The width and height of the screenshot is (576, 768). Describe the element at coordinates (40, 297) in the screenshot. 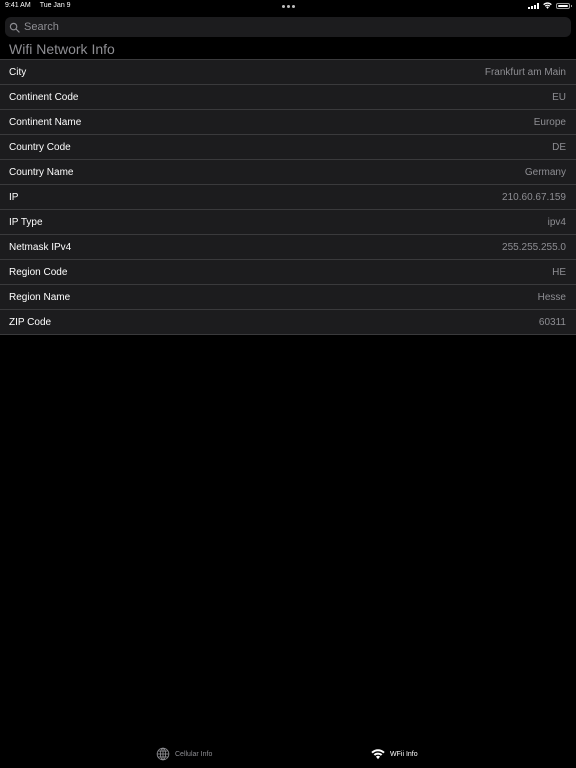

I see `row-key: Region Name` at that location.